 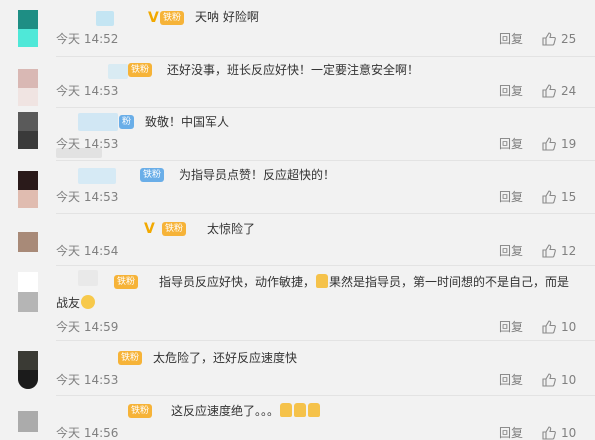 I want to click on like-count: 24, so click(x=569, y=91).